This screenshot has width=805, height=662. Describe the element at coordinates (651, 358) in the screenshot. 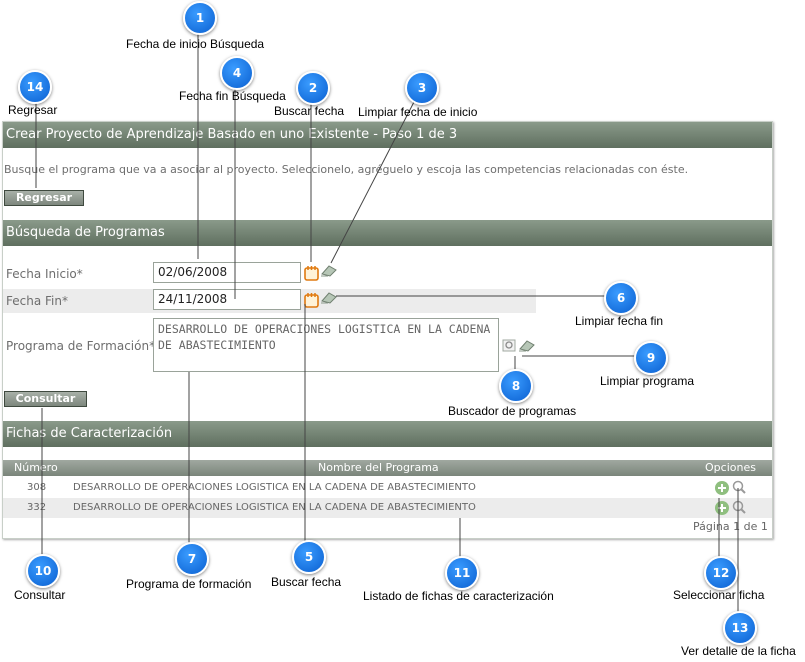

I see `callout-9: 9` at that location.